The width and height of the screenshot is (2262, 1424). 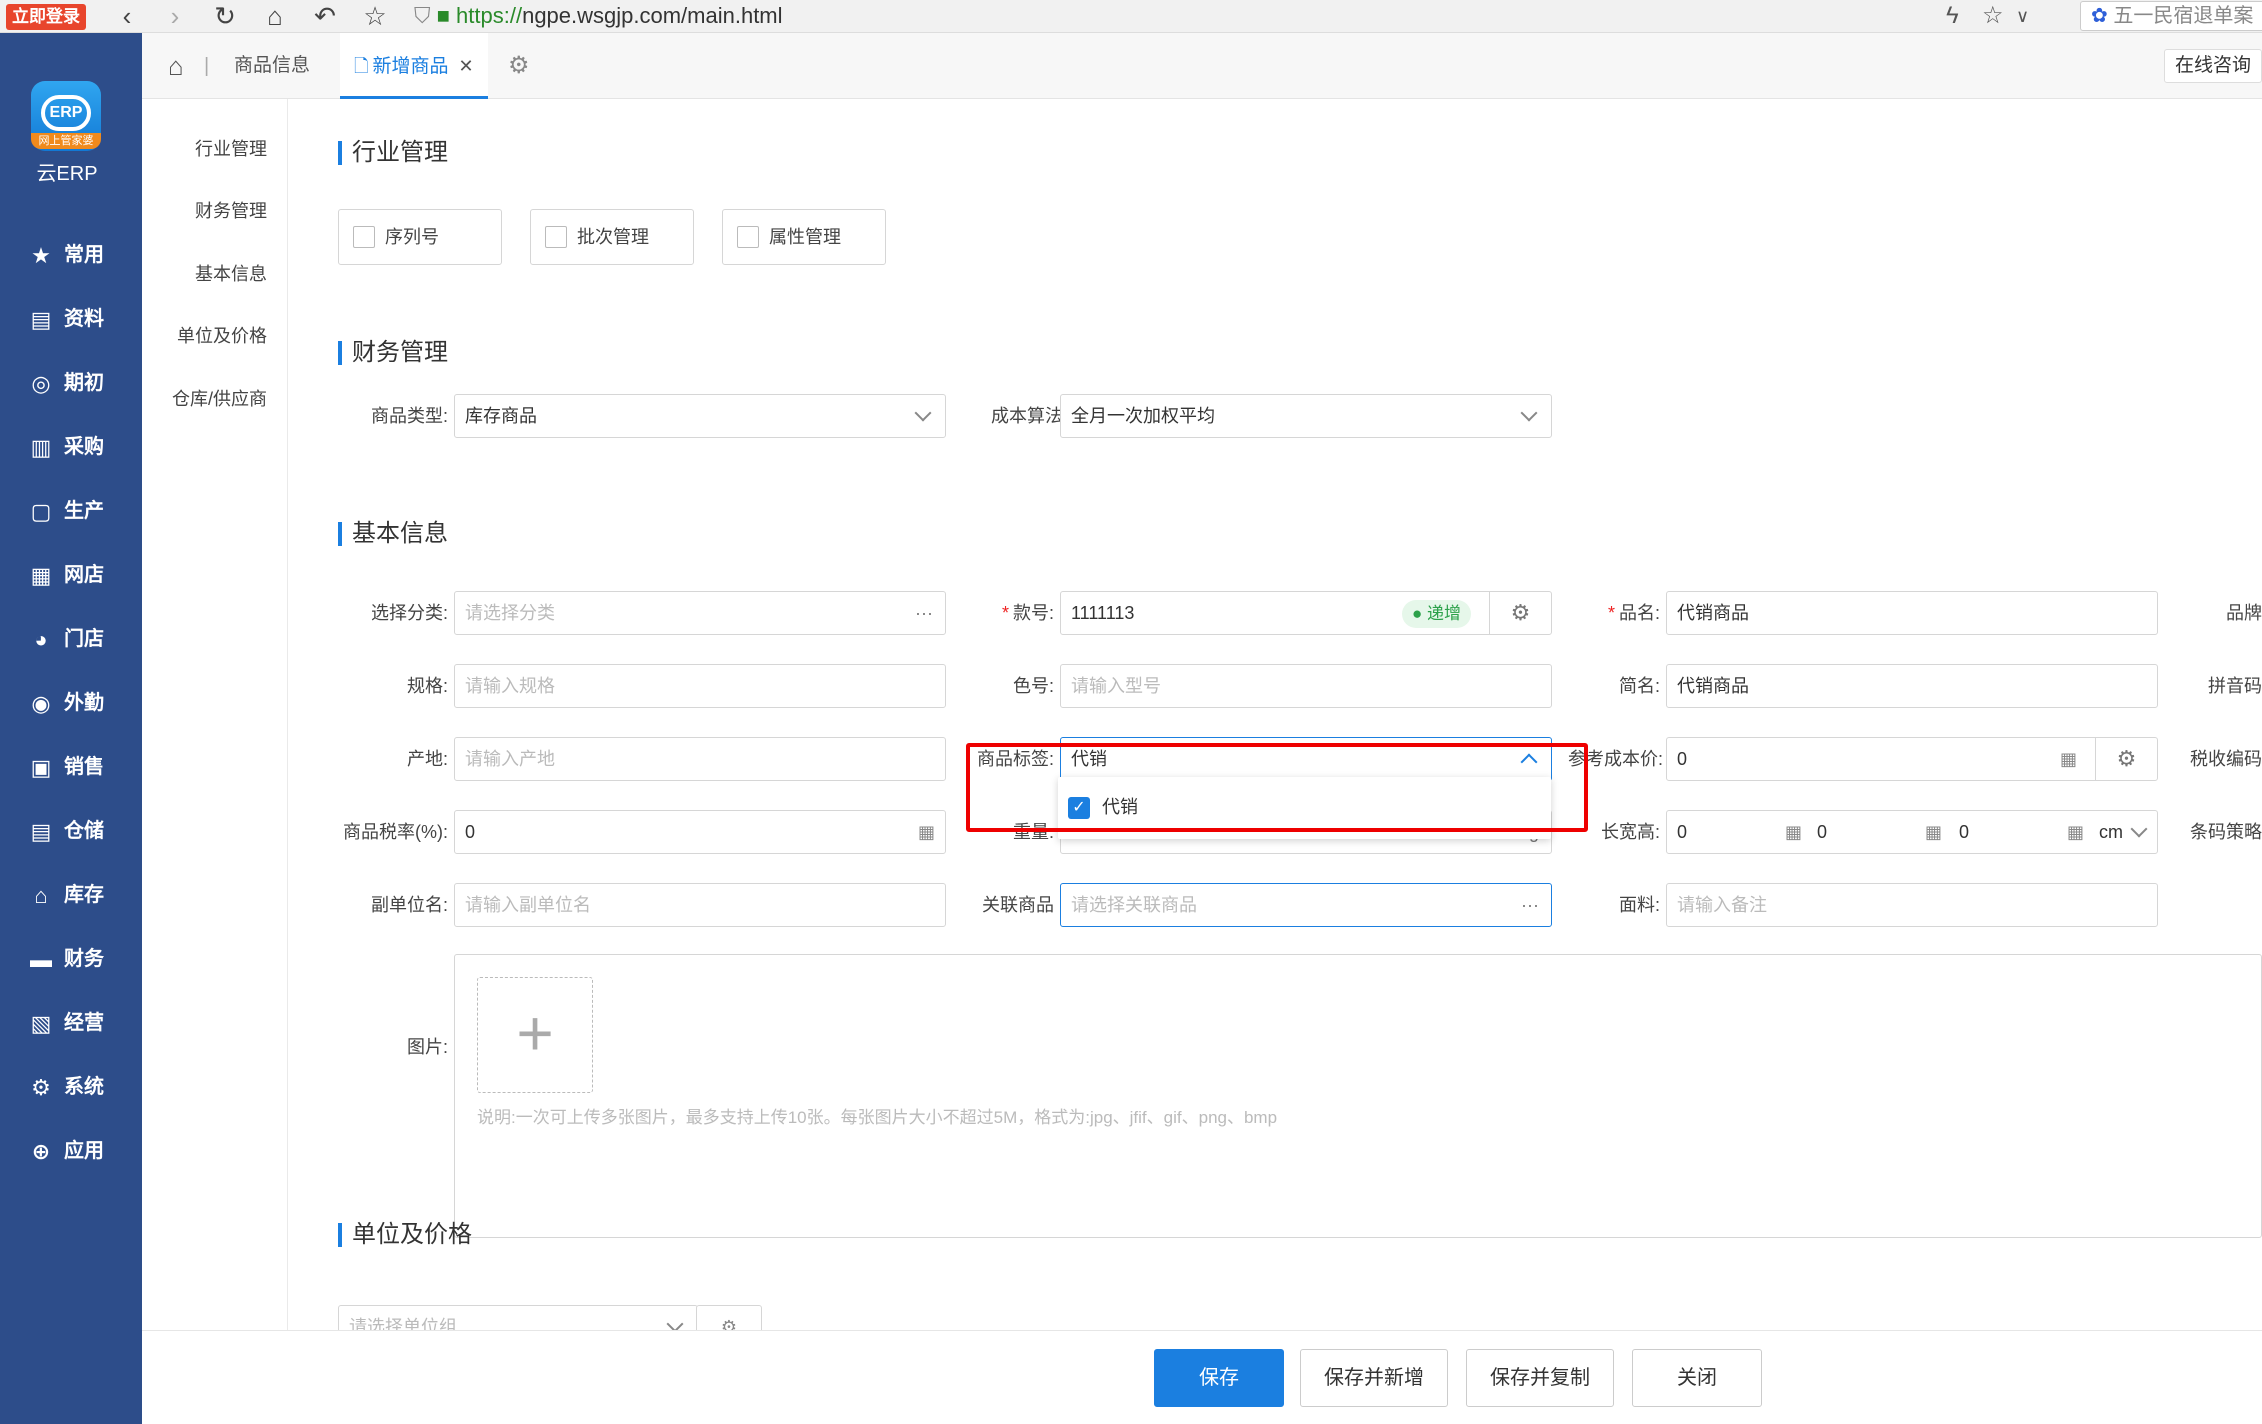 I want to click on operation-icon: ▧, so click(x=41, y=1023).